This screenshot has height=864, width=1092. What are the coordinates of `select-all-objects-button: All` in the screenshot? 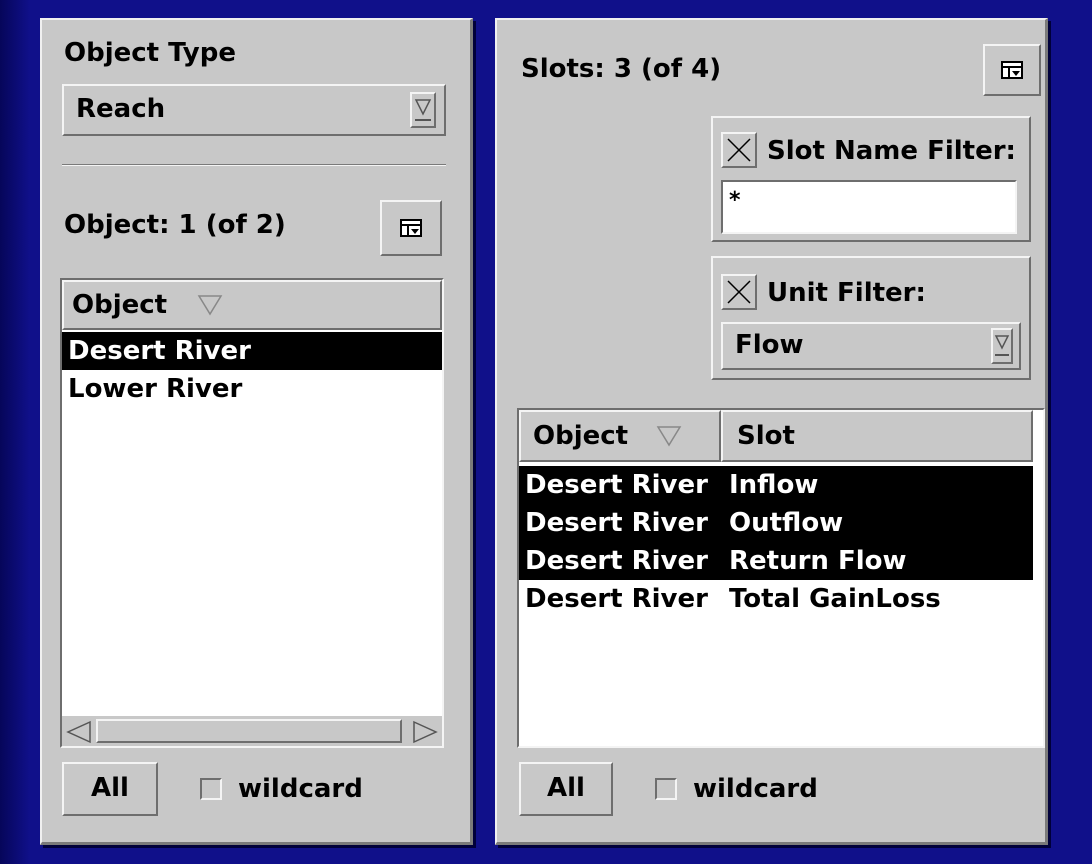 It's located at (110, 789).